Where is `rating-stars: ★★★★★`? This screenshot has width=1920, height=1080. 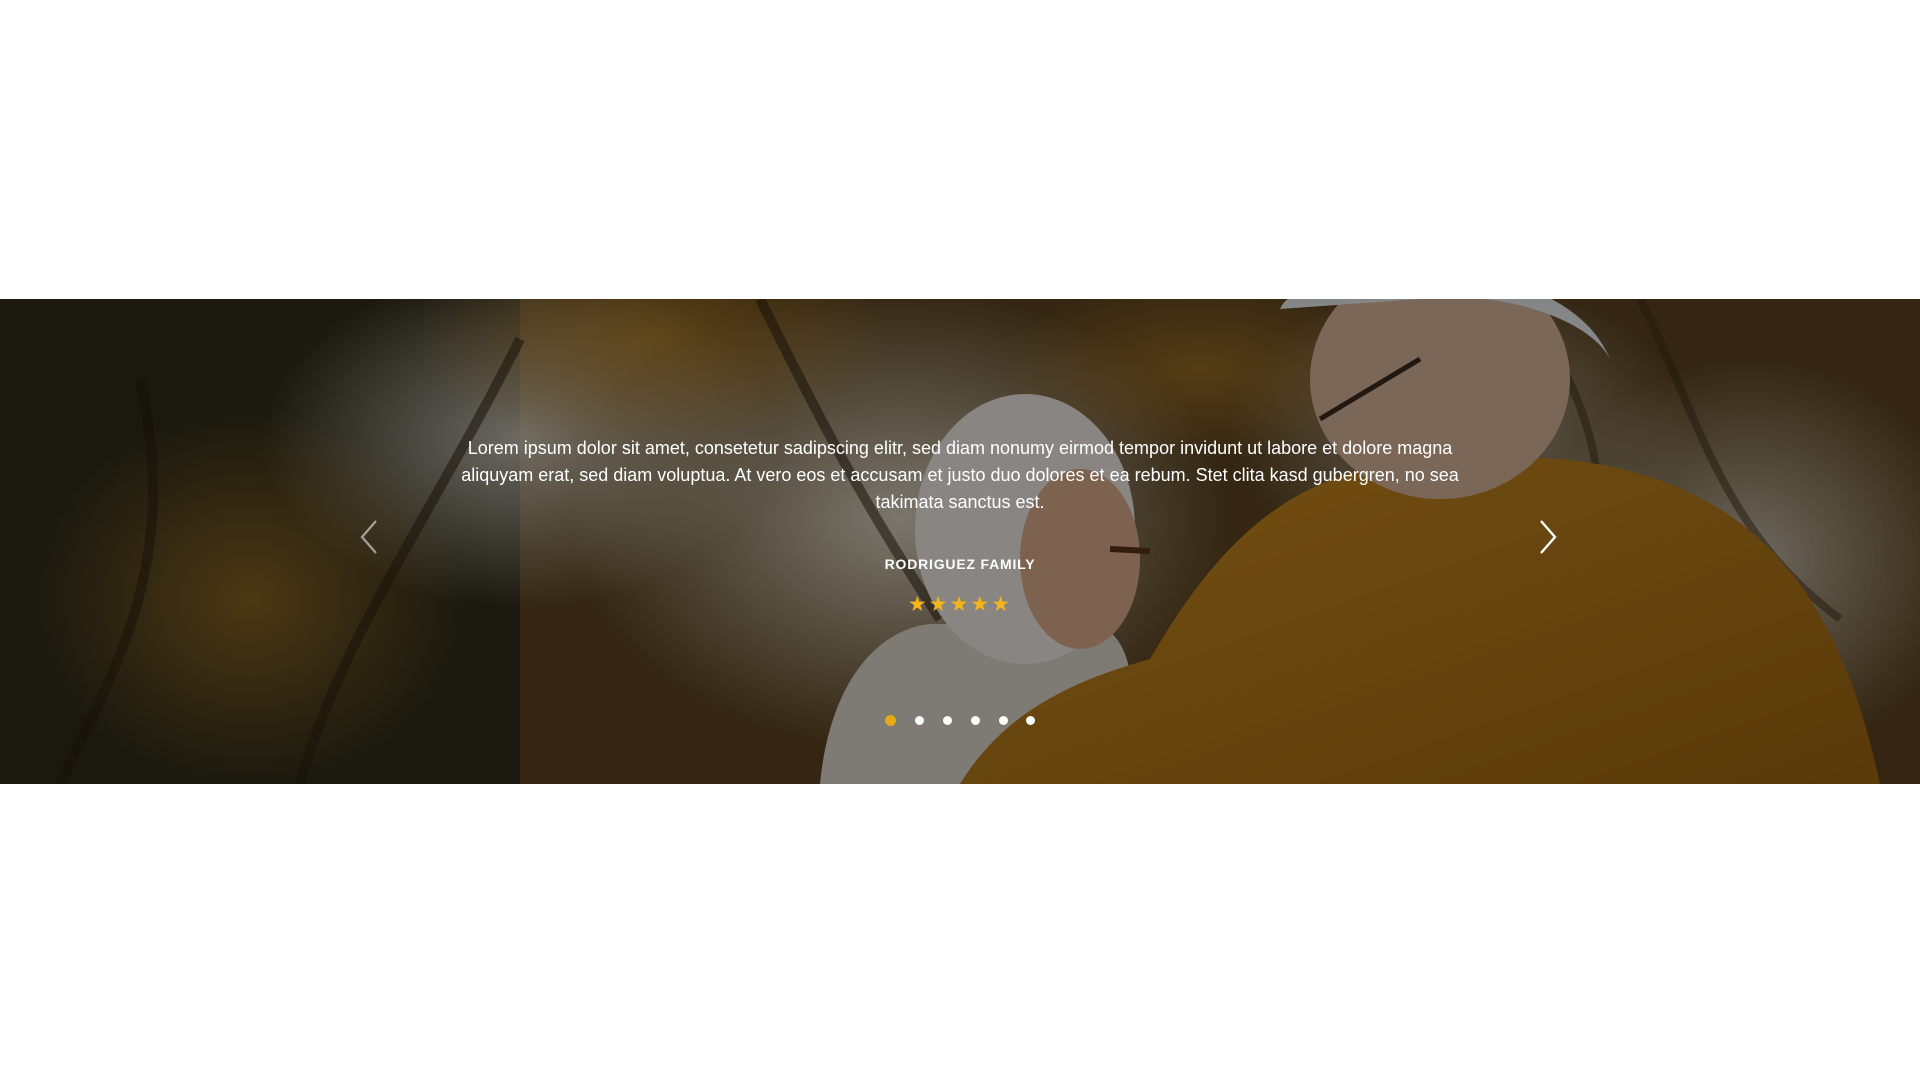
rating-stars: ★★★★★ is located at coordinates (960, 604).